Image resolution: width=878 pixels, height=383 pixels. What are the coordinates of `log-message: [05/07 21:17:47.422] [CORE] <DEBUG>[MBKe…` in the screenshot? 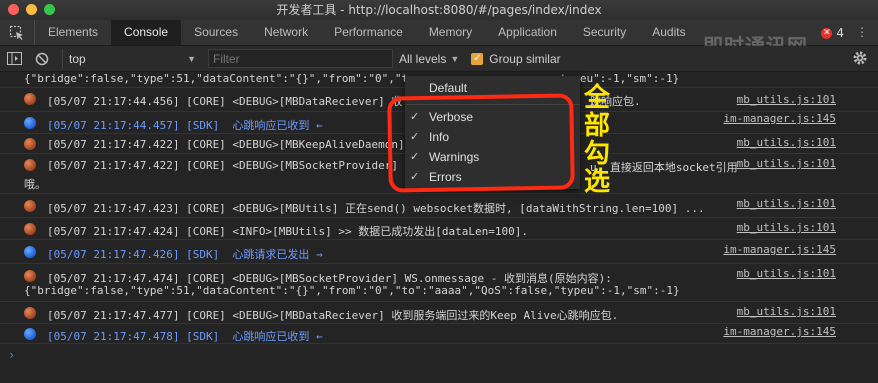 It's located at (226, 144).